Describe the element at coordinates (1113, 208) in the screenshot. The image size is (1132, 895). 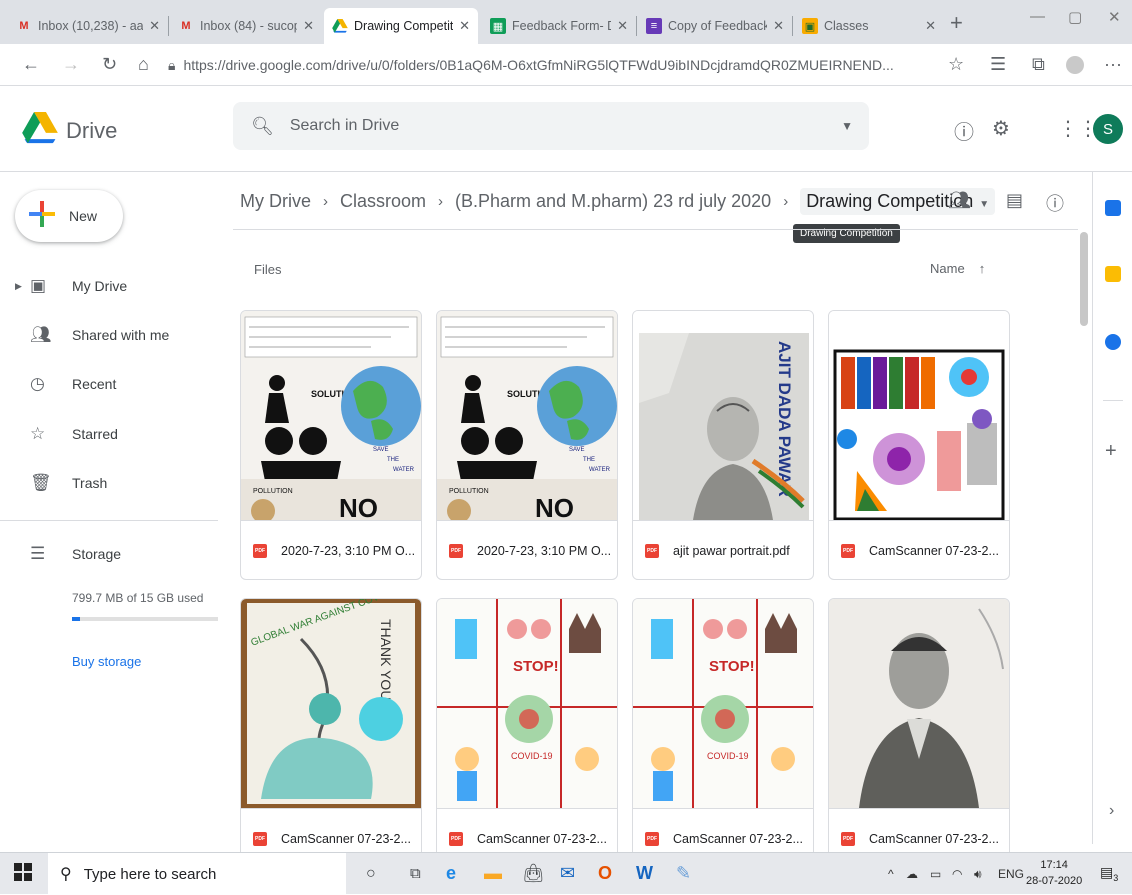
I see `calendar-icon` at that location.